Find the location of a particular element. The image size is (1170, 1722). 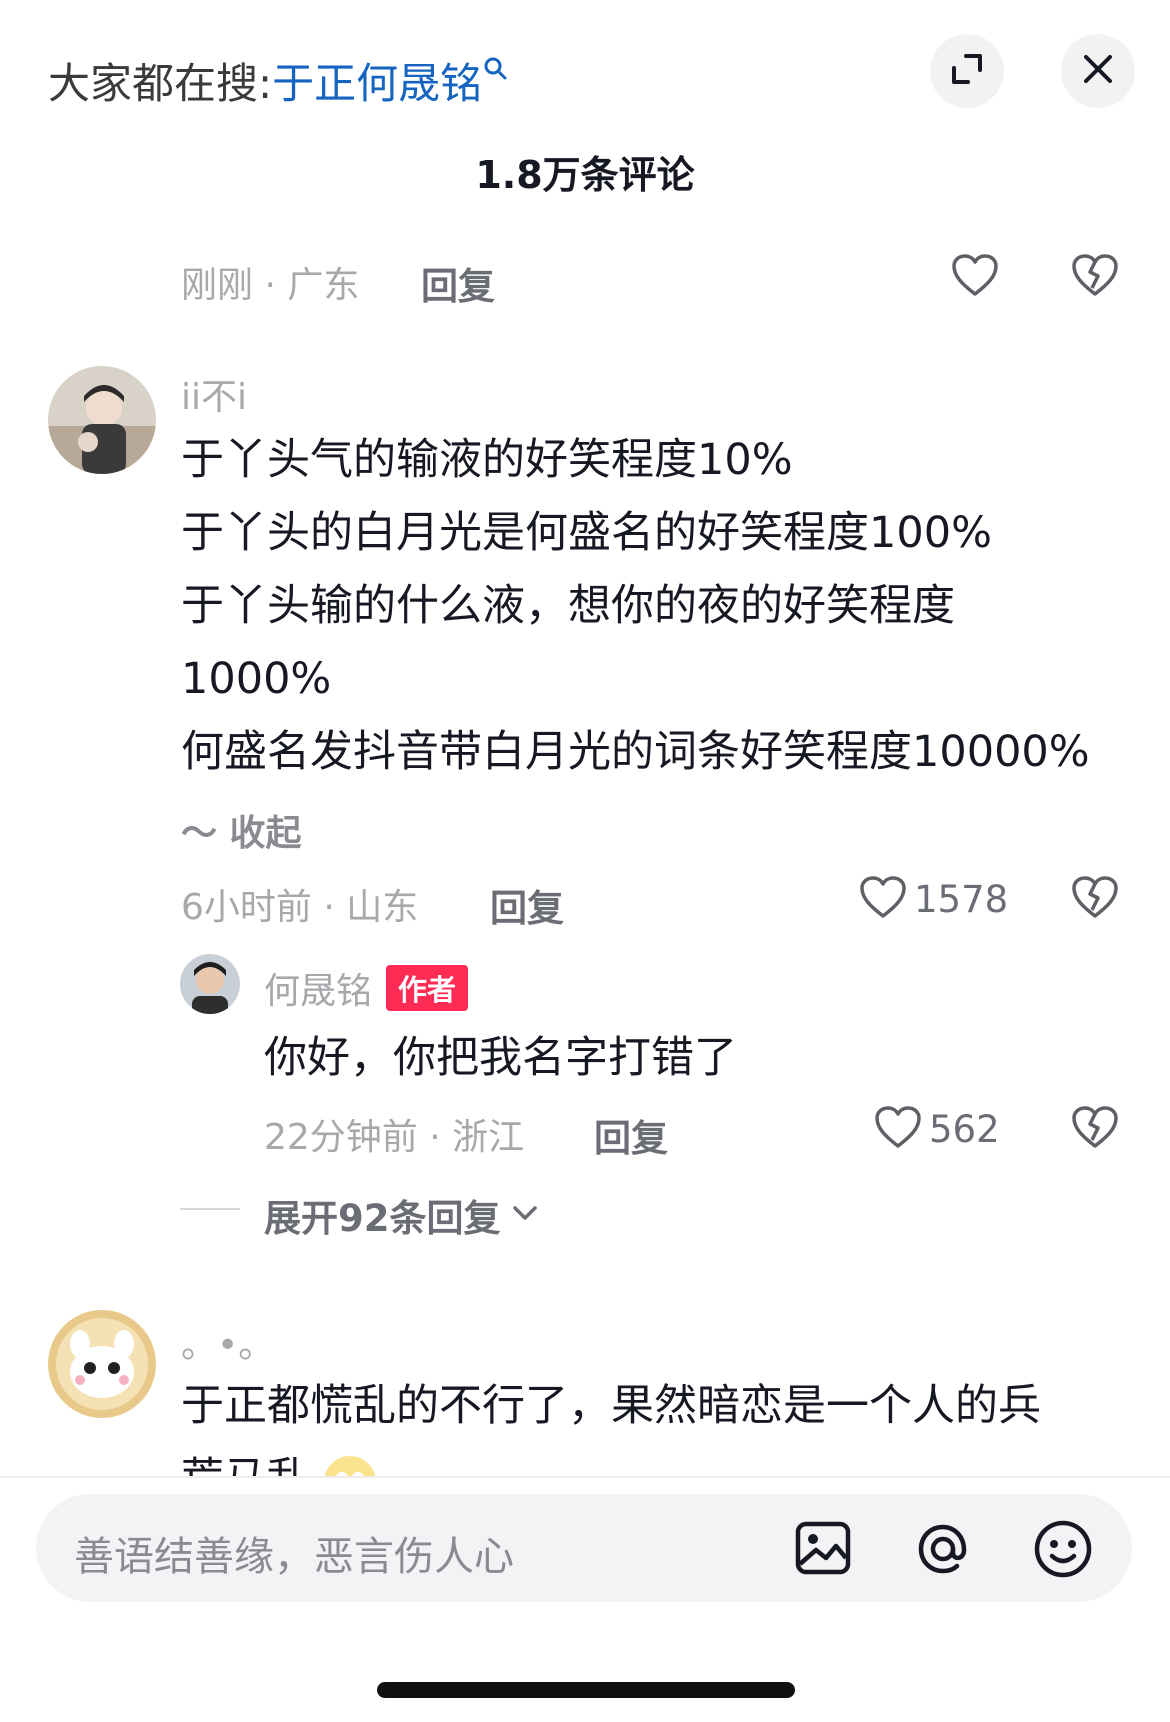

close-icon is located at coordinates (1098, 71).